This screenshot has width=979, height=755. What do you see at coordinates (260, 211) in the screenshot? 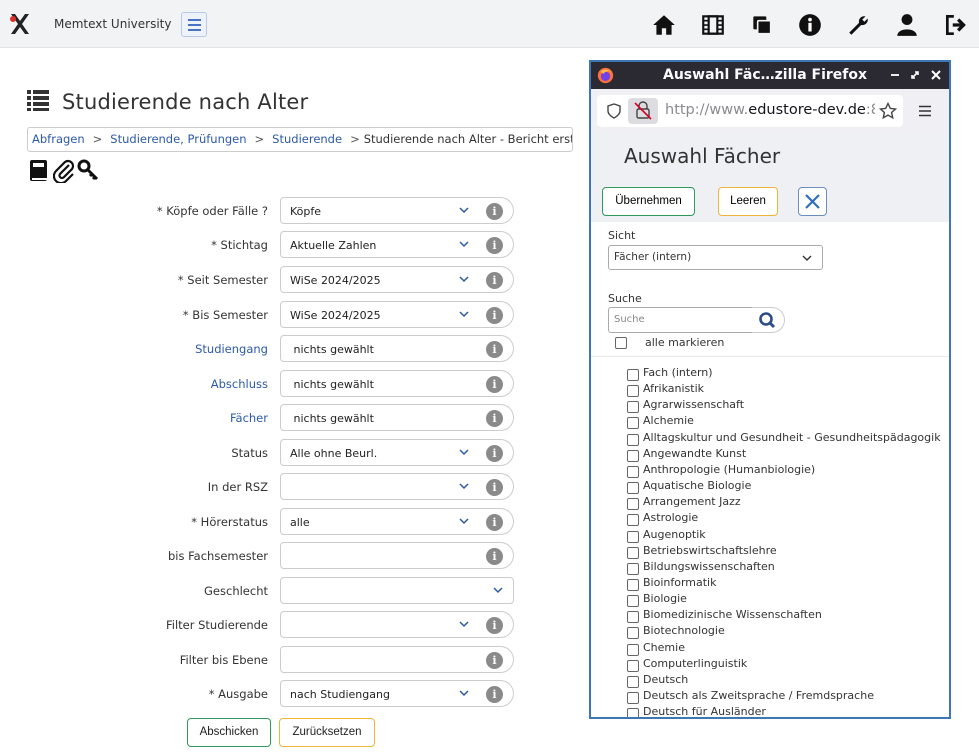
I see `form-row: * Köpfe oder Fälle ? Köpfe i` at bounding box center [260, 211].